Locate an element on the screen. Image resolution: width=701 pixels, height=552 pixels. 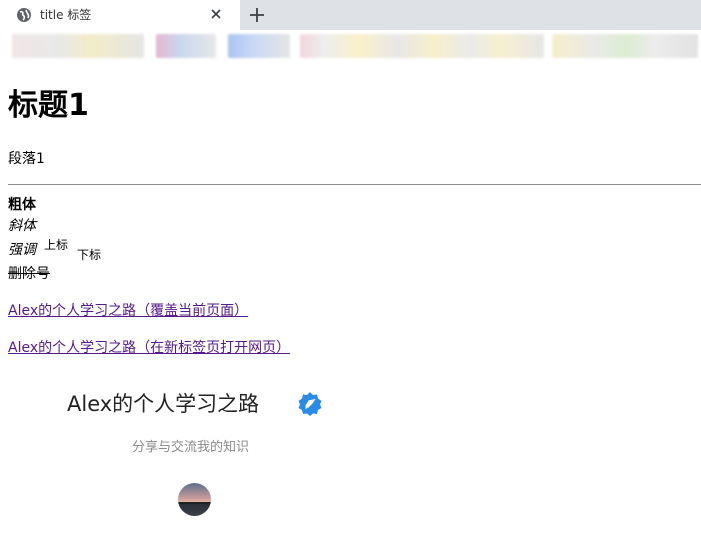
strikethrough-text: 删除号 is located at coordinates (29, 274).